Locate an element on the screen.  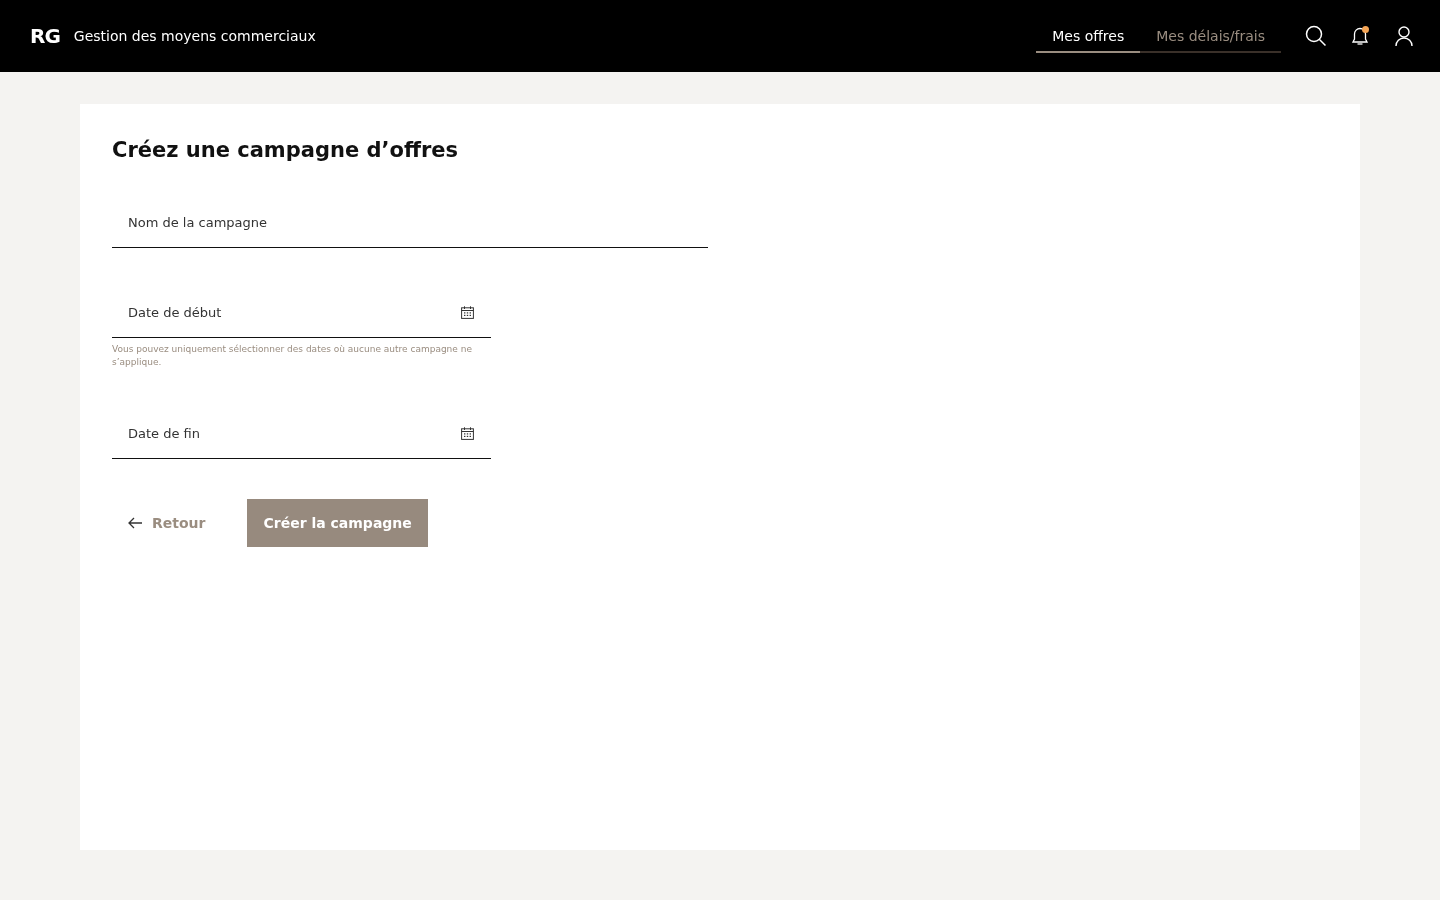
app-title: Gestion des moyens commerciaux is located at coordinates (194, 36).